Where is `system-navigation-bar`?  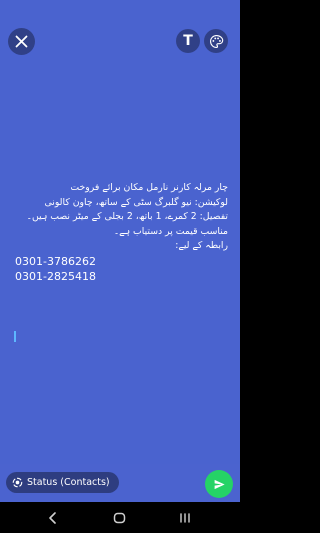 system-navigation-bar is located at coordinates (120, 517).